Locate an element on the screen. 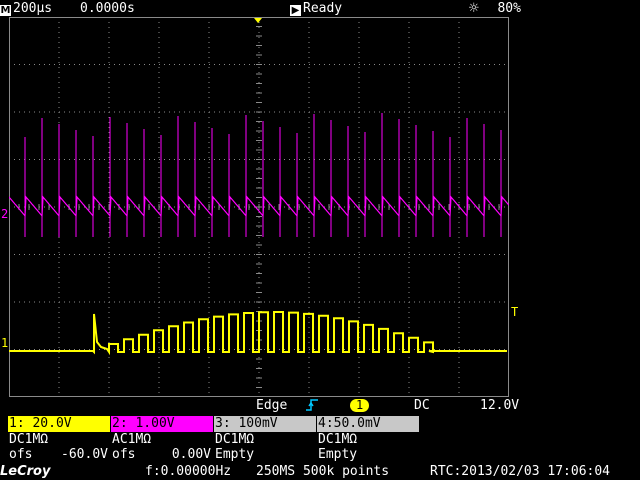  trigger-source-badge: 1 is located at coordinates (360, 405).